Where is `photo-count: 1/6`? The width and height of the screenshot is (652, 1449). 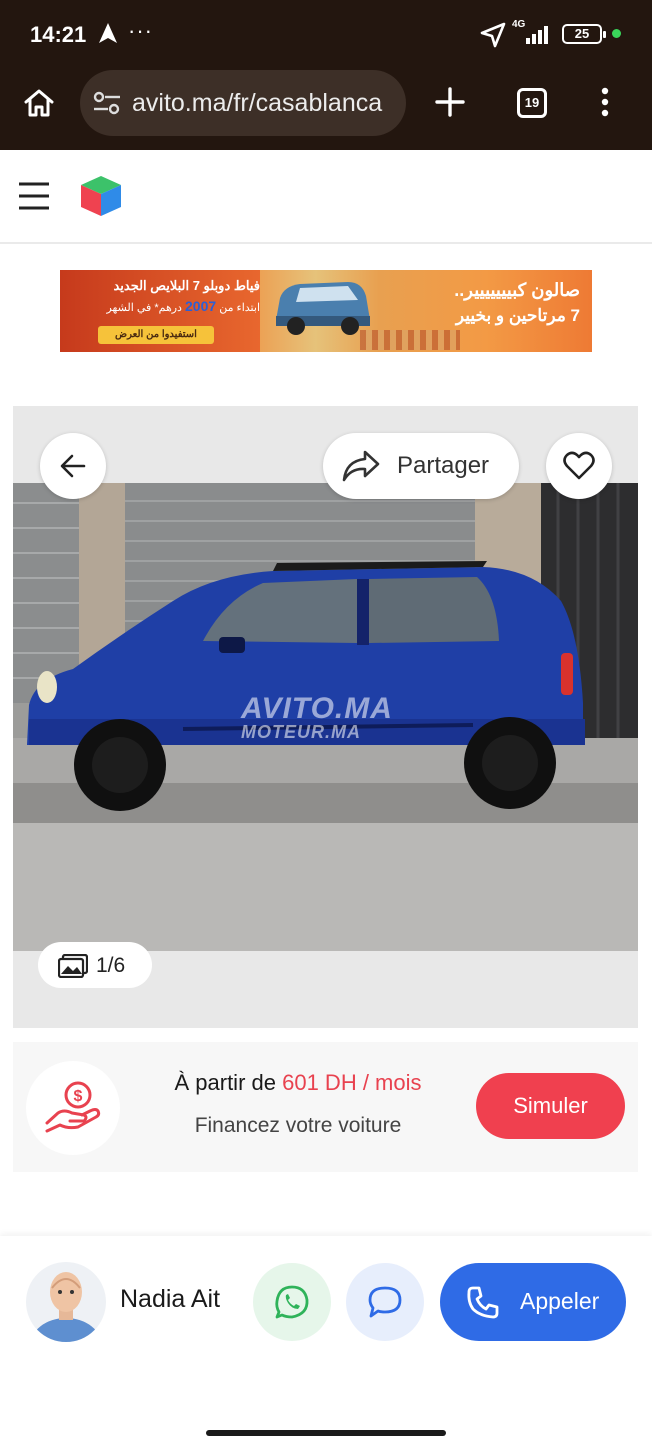 photo-count: 1/6 is located at coordinates (111, 965).